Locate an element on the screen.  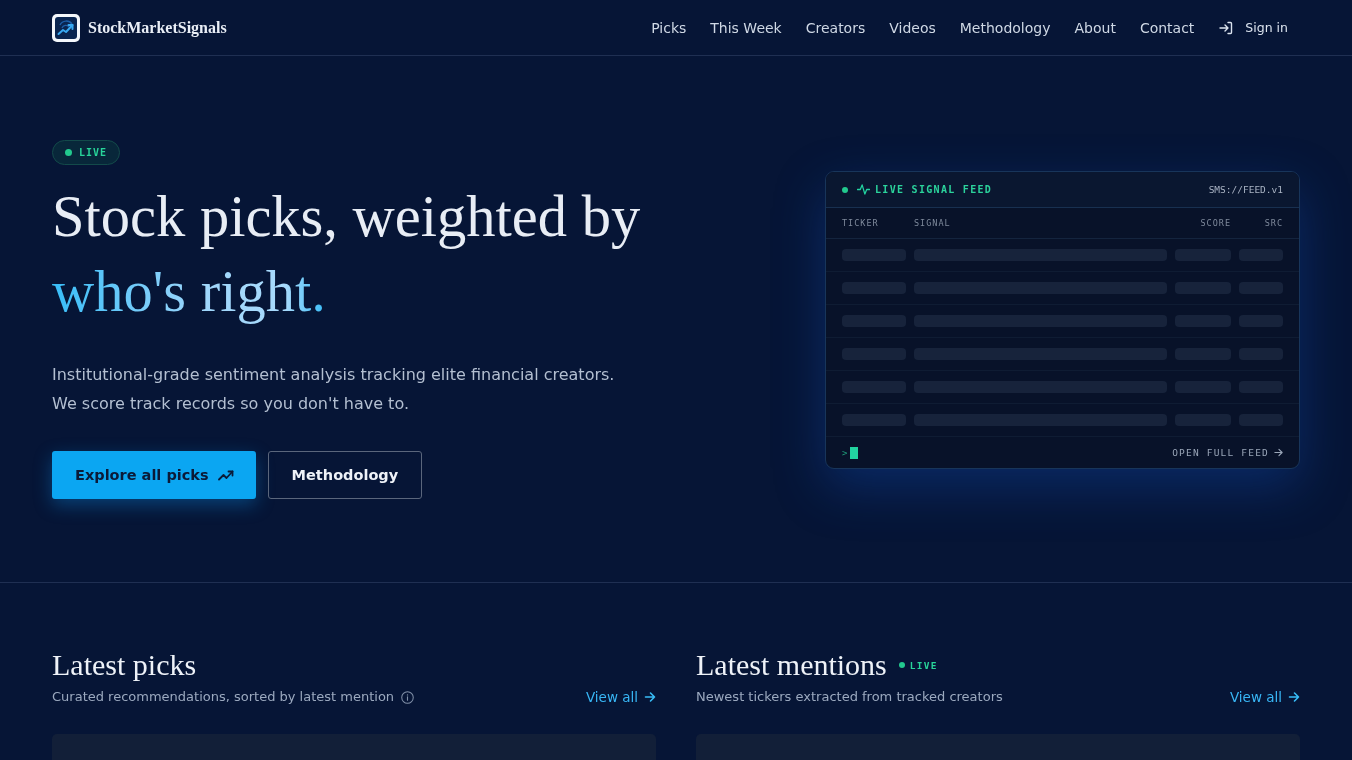
open-full-feed-link: OPEN FULL FEED is located at coordinates (1227, 452).